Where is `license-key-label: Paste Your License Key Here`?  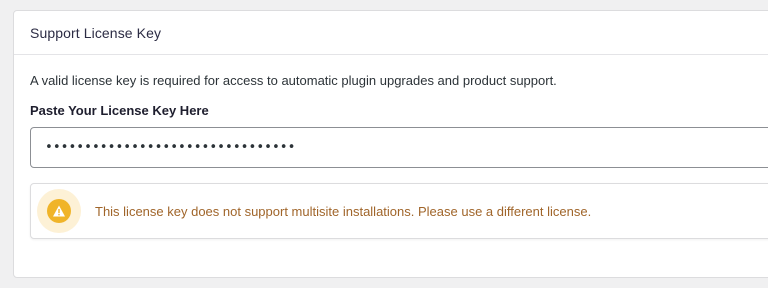 license-key-label: Paste Your License Key Here is located at coordinates (119, 110).